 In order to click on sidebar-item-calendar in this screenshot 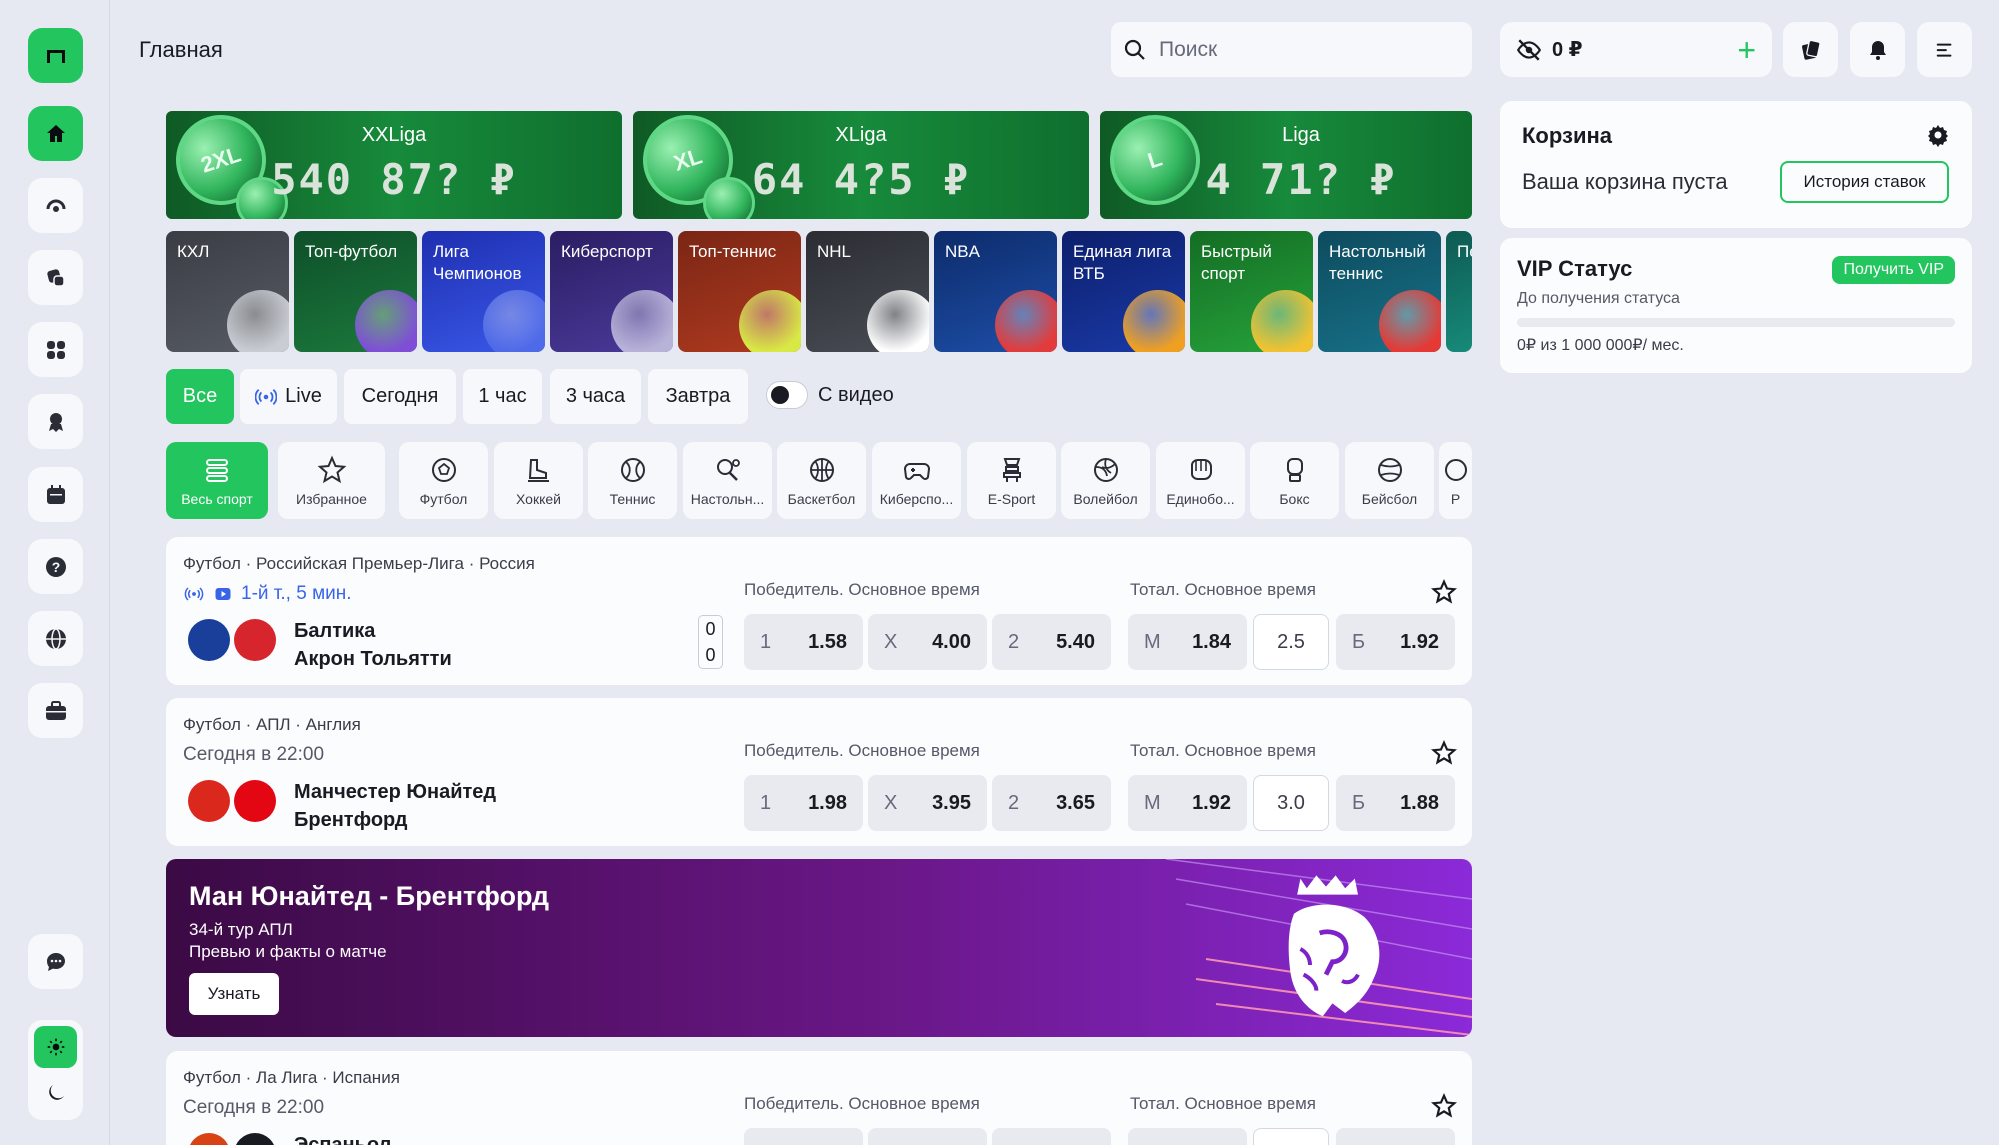, I will do `click(55, 494)`.